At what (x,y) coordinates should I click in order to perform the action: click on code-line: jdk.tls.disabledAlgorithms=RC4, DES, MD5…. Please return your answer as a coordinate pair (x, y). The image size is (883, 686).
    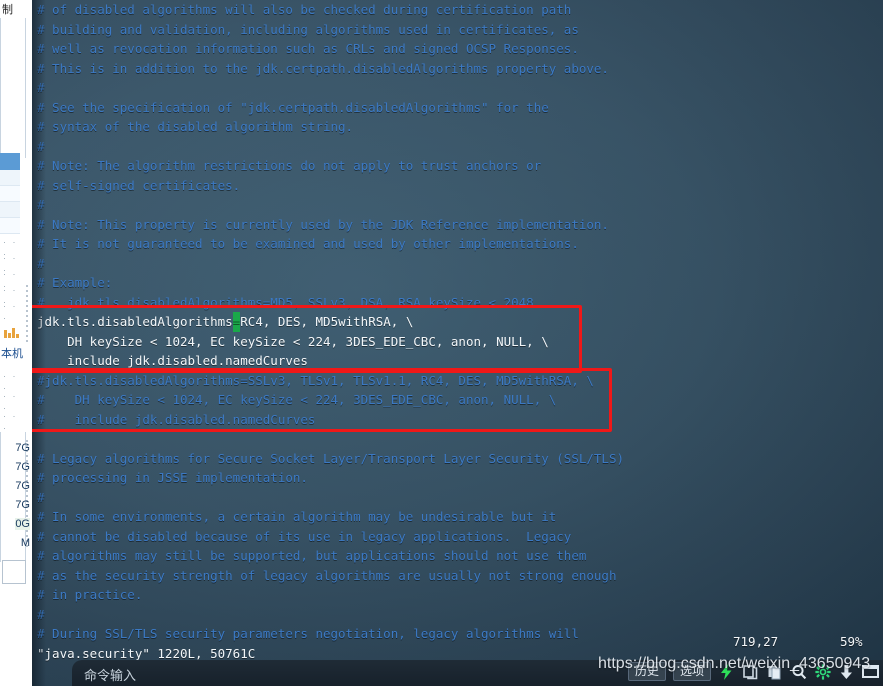
    Looking at the image, I should click on (457, 322).